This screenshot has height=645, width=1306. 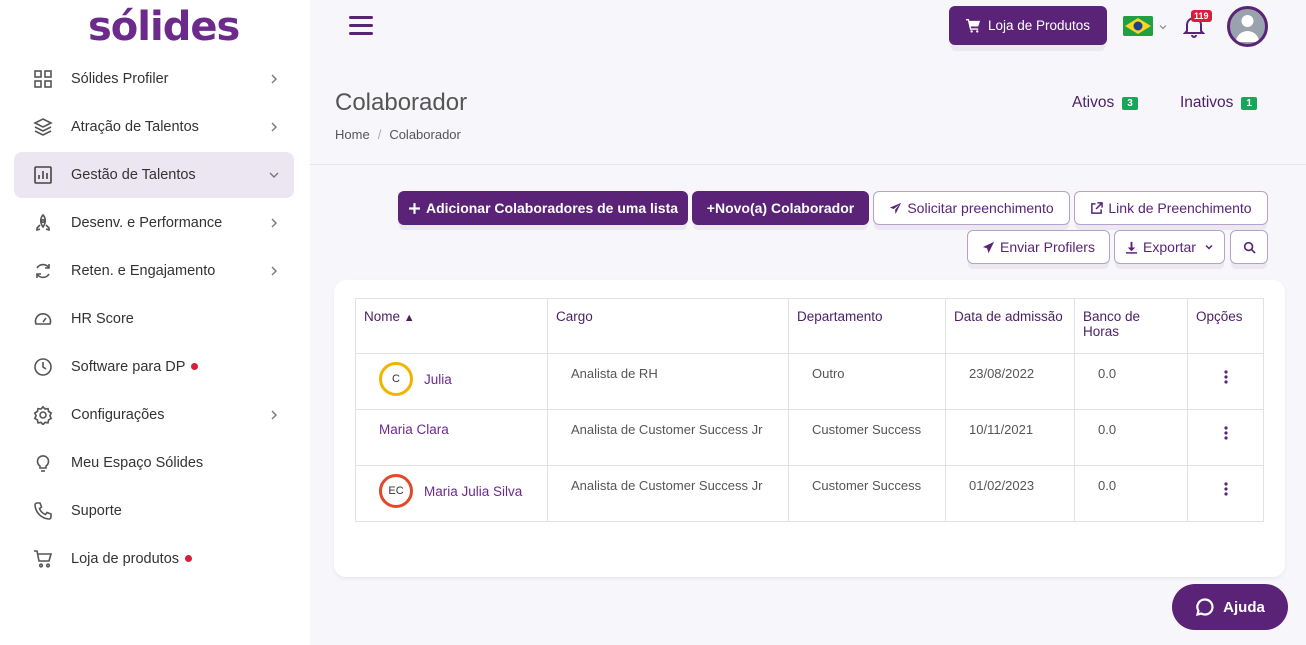 I want to click on avatar: C, so click(x=396, y=379).